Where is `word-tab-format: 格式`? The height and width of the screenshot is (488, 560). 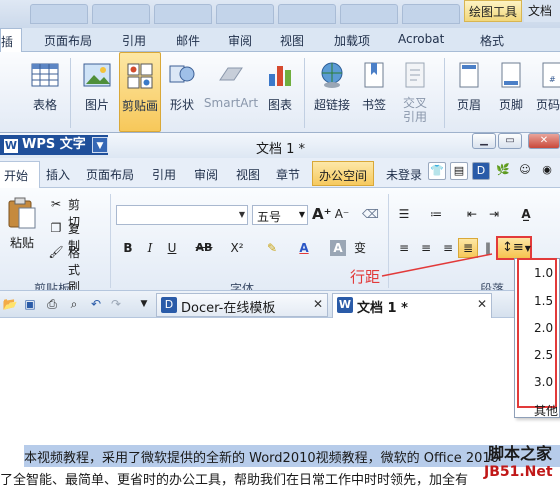
word-tab-format: 格式 is located at coordinates (492, 40).